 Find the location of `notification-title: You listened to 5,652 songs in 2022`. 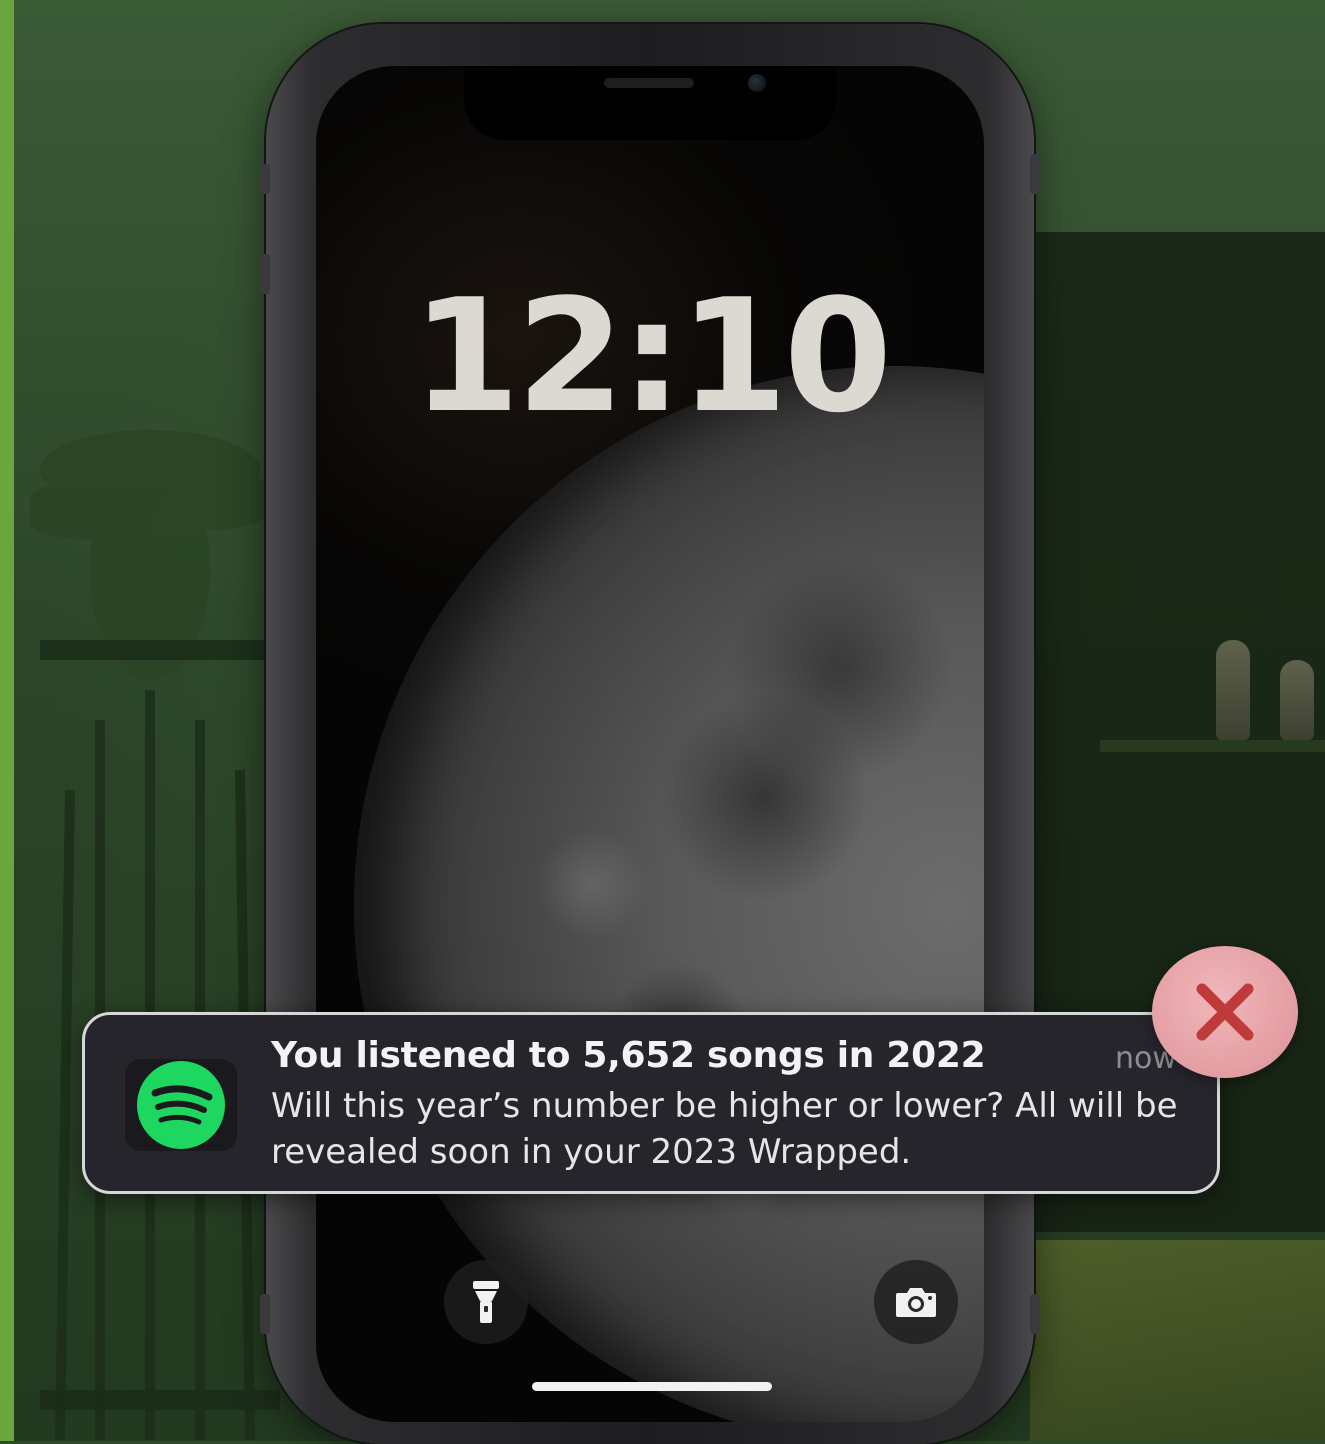

notification-title: You listened to 5,652 songs in 2022 is located at coordinates (628, 1055).